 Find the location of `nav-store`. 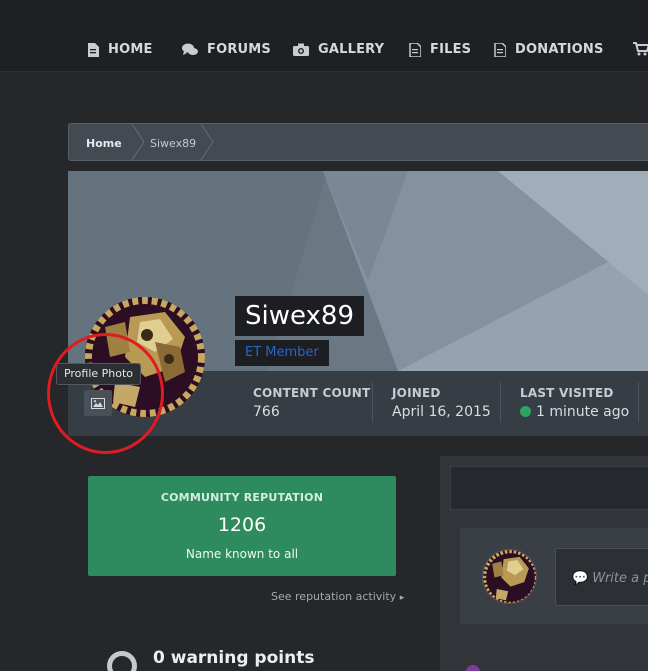

nav-store is located at coordinates (640, 49).